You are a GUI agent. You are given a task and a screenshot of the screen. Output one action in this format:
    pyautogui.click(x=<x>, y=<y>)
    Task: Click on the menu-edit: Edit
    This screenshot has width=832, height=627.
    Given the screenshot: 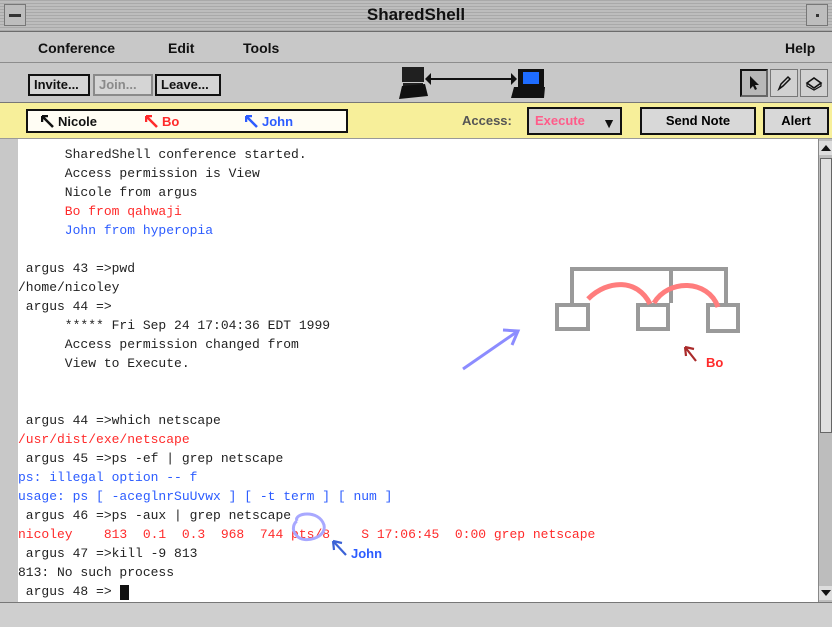 What is the action you would take?
    pyautogui.click(x=181, y=48)
    